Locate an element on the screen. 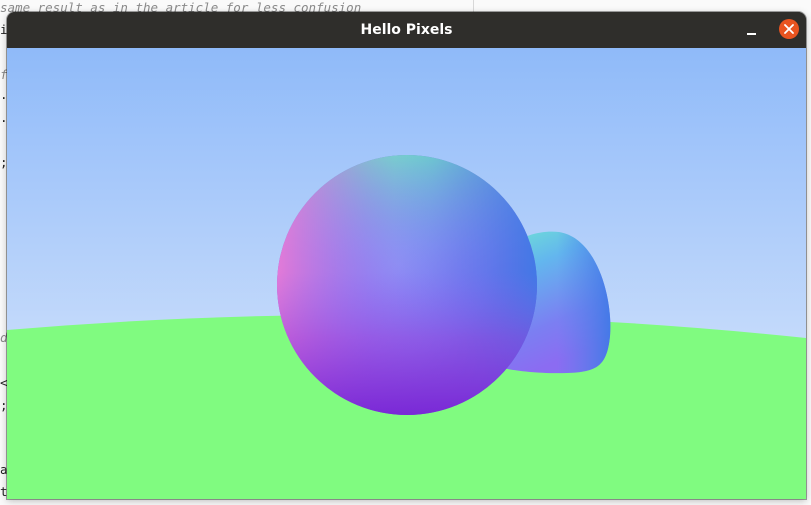 Image resolution: width=811 pixels, height=505 pixels. close-button is located at coordinates (789, 29).